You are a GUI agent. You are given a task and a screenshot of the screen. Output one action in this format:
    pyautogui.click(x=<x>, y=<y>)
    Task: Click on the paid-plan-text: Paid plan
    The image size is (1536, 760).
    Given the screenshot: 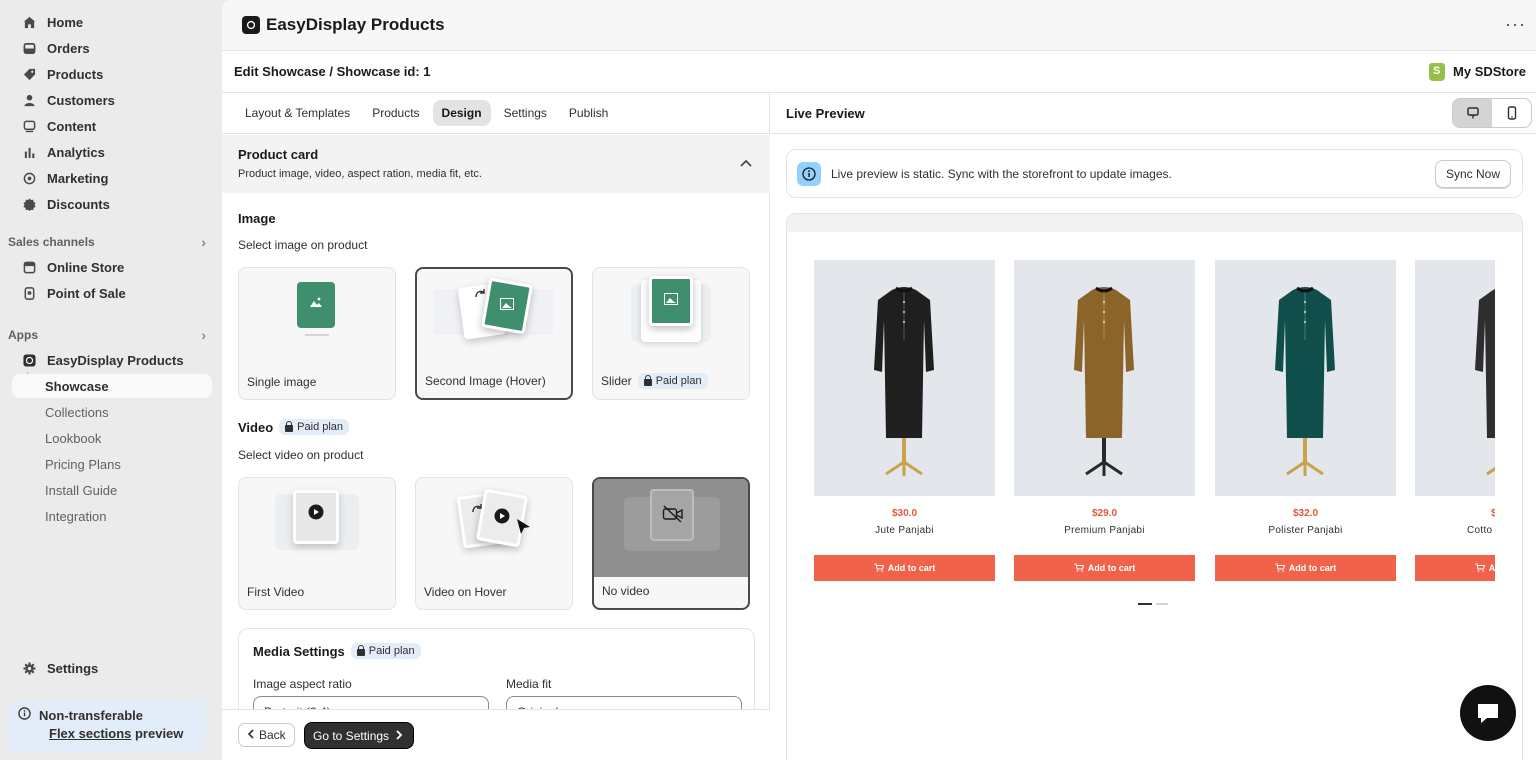 What is the action you would take?
    pyautogui.click(x=391, y=651)
    